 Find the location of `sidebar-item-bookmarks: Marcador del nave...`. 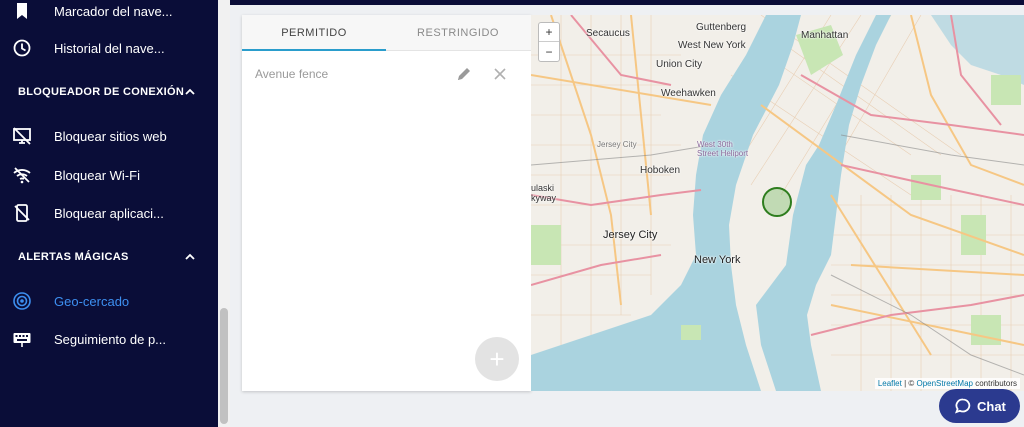

sidebar-item-bookmarks: Marcador del nave... is located at coordinates (109, 15).